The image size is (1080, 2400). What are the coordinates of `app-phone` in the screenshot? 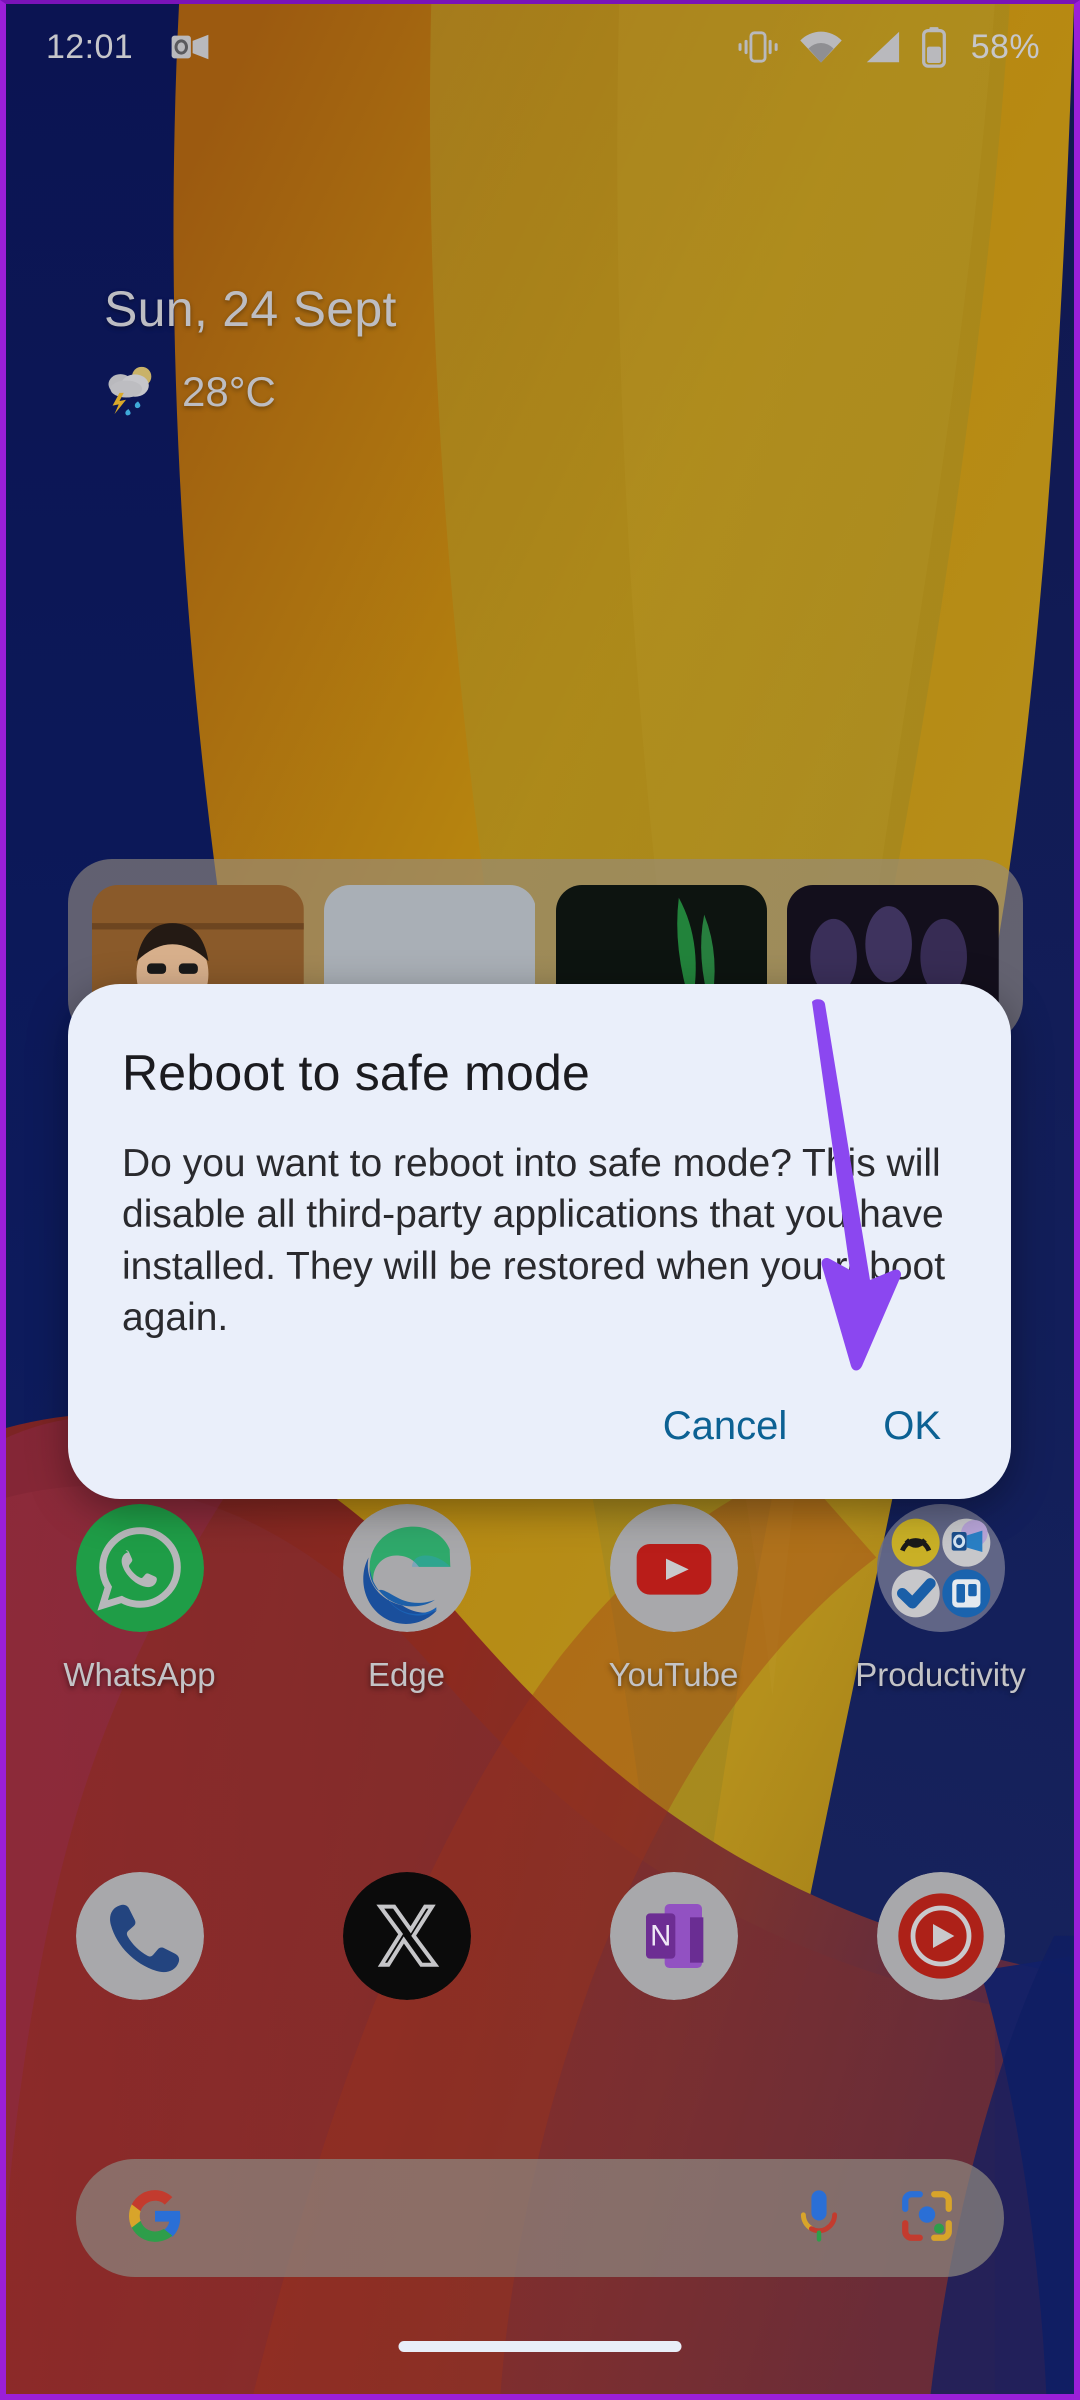 It's located at (139, 1936).